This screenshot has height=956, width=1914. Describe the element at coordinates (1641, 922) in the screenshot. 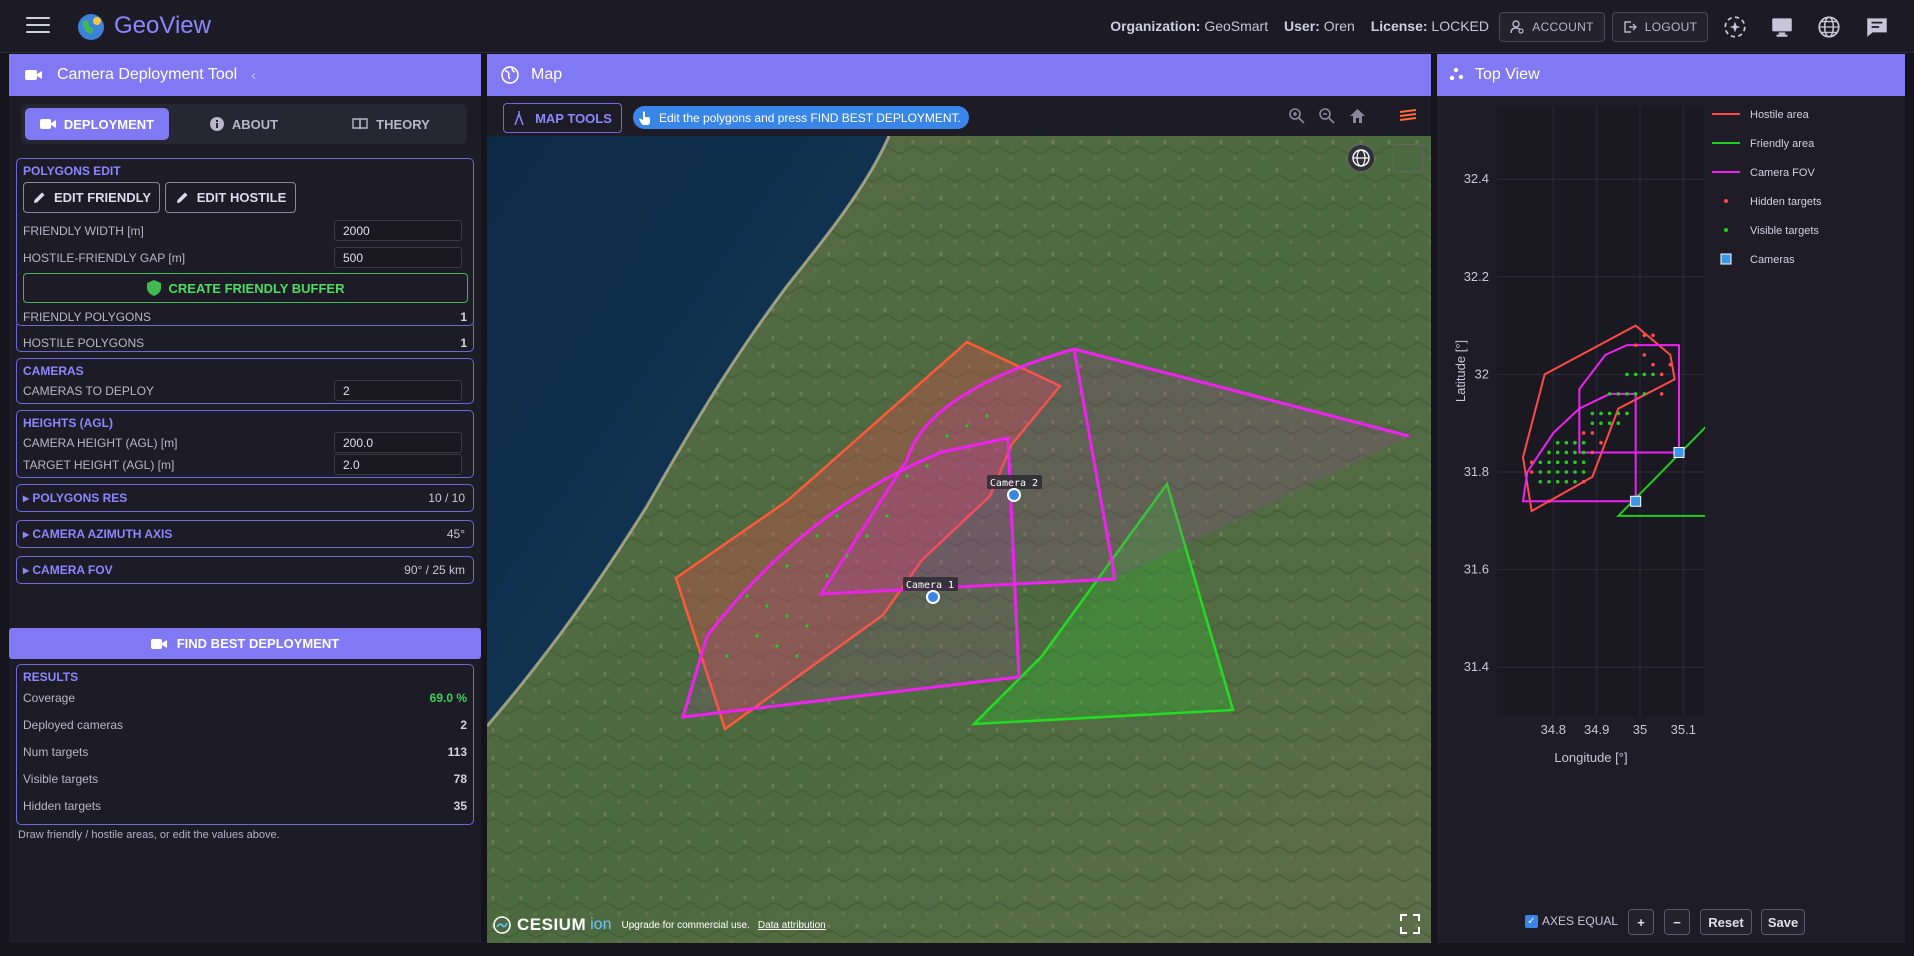

I see `zoom-in-button: +` at that location.